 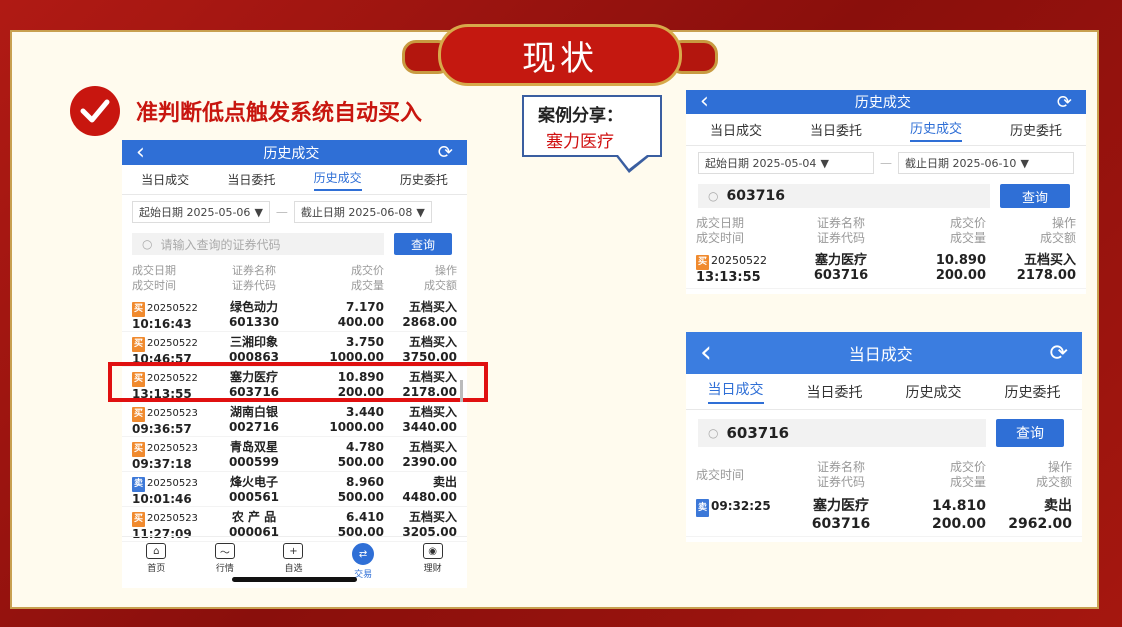 What do you see at coordinates (254, 427) in the screenshot?
I see `stock-code: 002716` at bounding box center [254, 427].